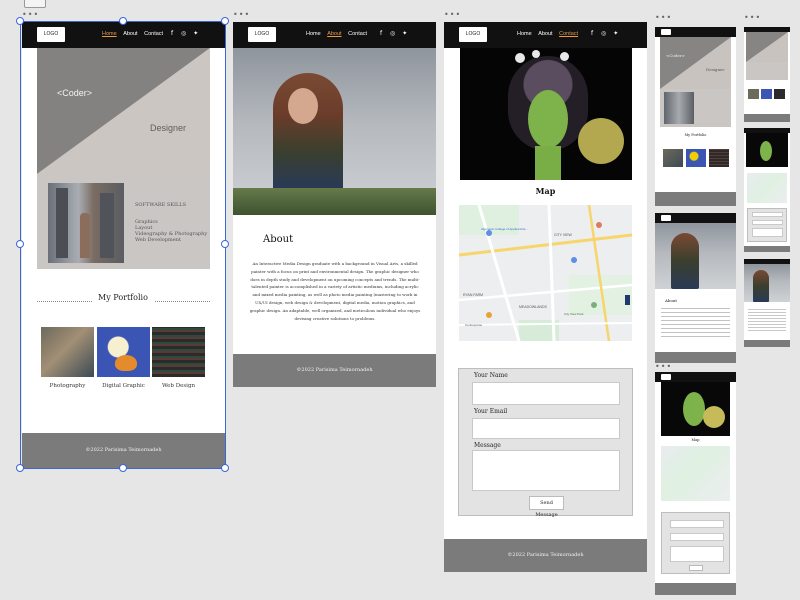 The image size is (800, 600). Describe the element at coordinates (767, 303) in the screenshot. I see `frame-about-mobile` at that location.